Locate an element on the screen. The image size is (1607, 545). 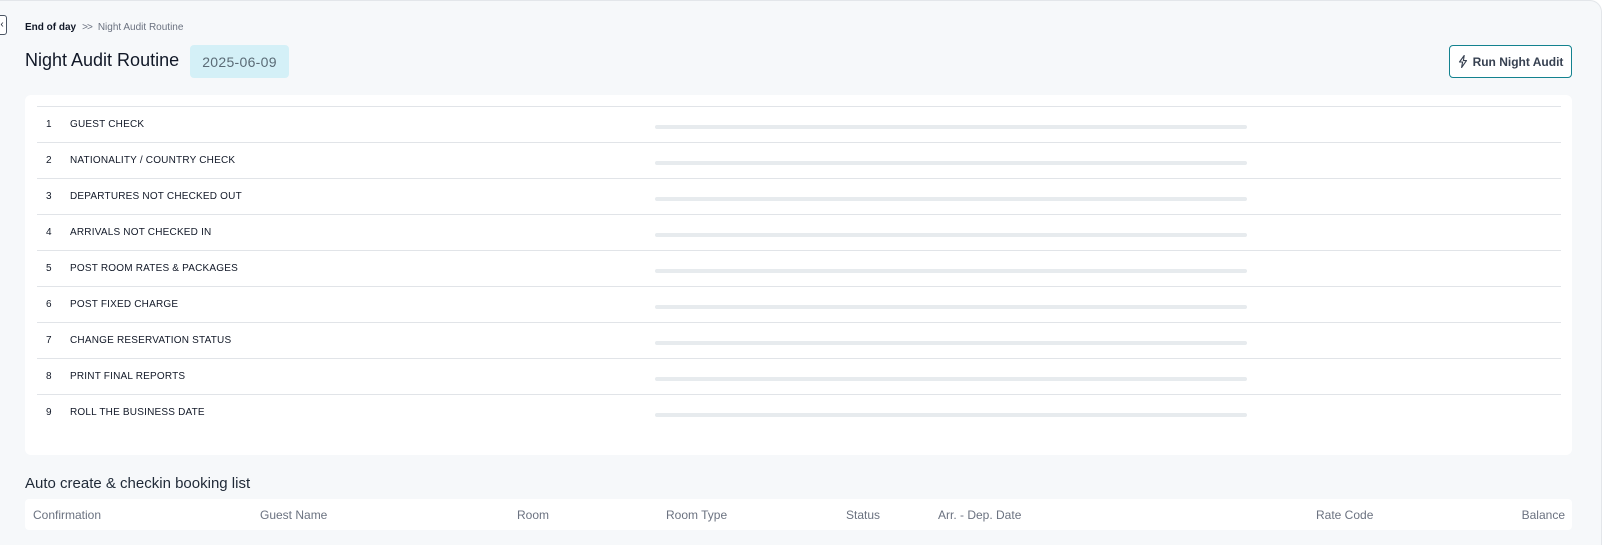
audit-step-label: DEPARTURES NOT CHECKED OUT is located at coordinates (156, 196).